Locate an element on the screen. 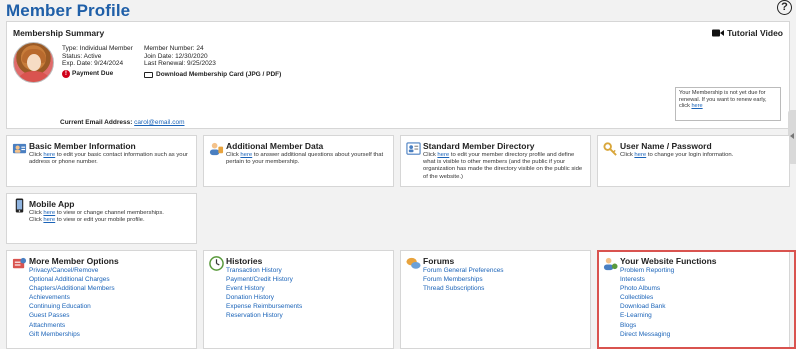 This screenshot has height=349, width=796. link-optional-additional-charges: Optional Additional Charges is located at coordinates (72, 279).